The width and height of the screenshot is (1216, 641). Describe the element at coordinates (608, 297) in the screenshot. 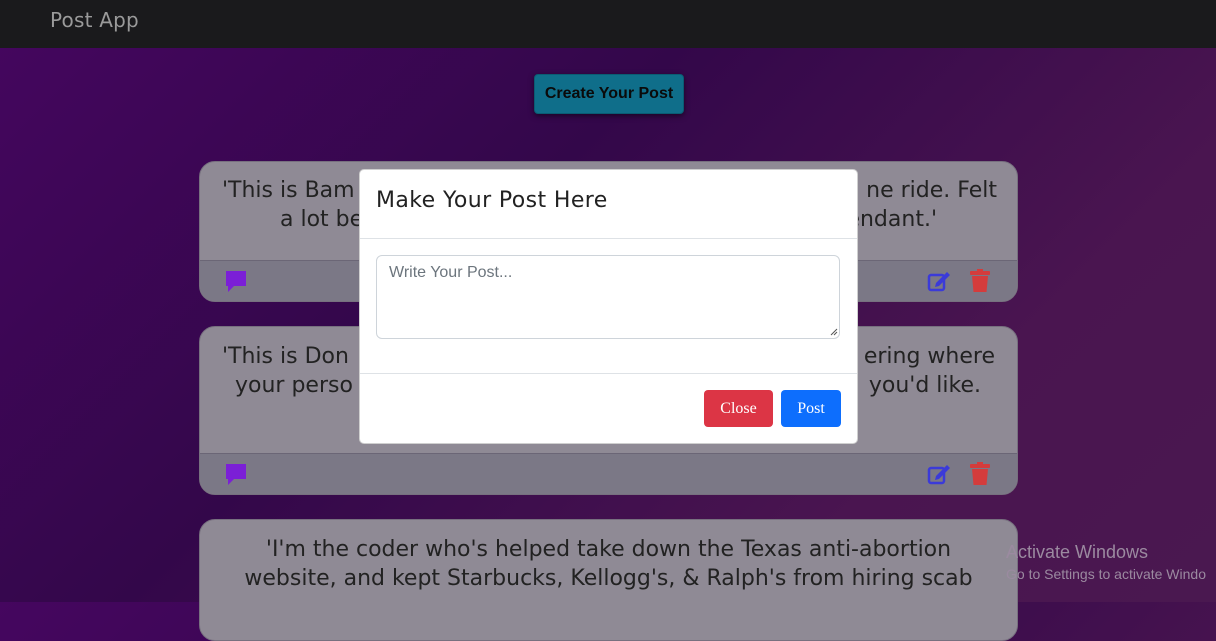

I see `post-input` at that location.